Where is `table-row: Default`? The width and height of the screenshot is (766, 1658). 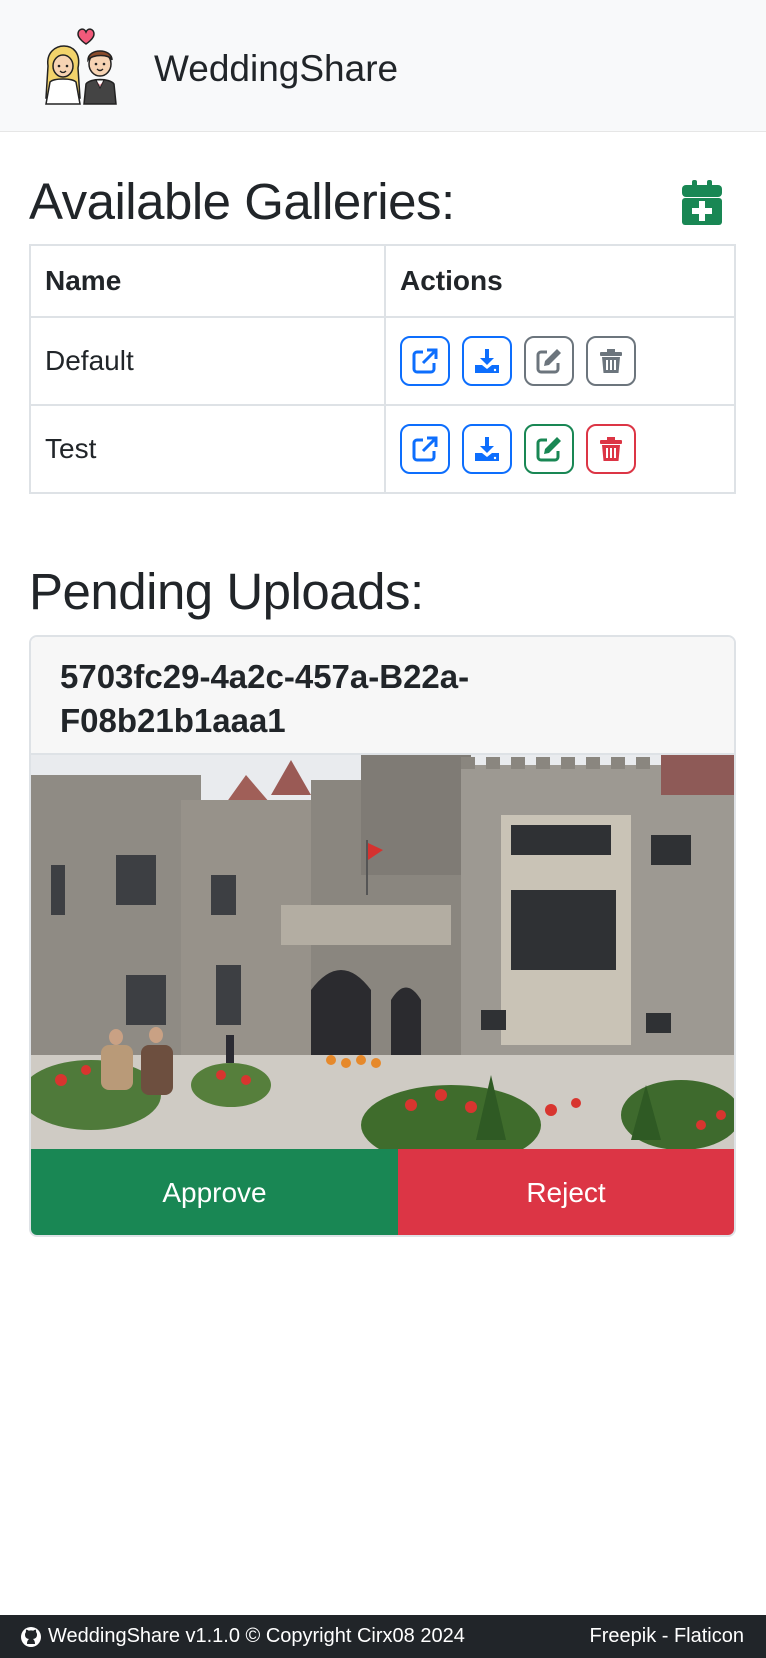
table-row: Default is located at coordinates (382, 361).